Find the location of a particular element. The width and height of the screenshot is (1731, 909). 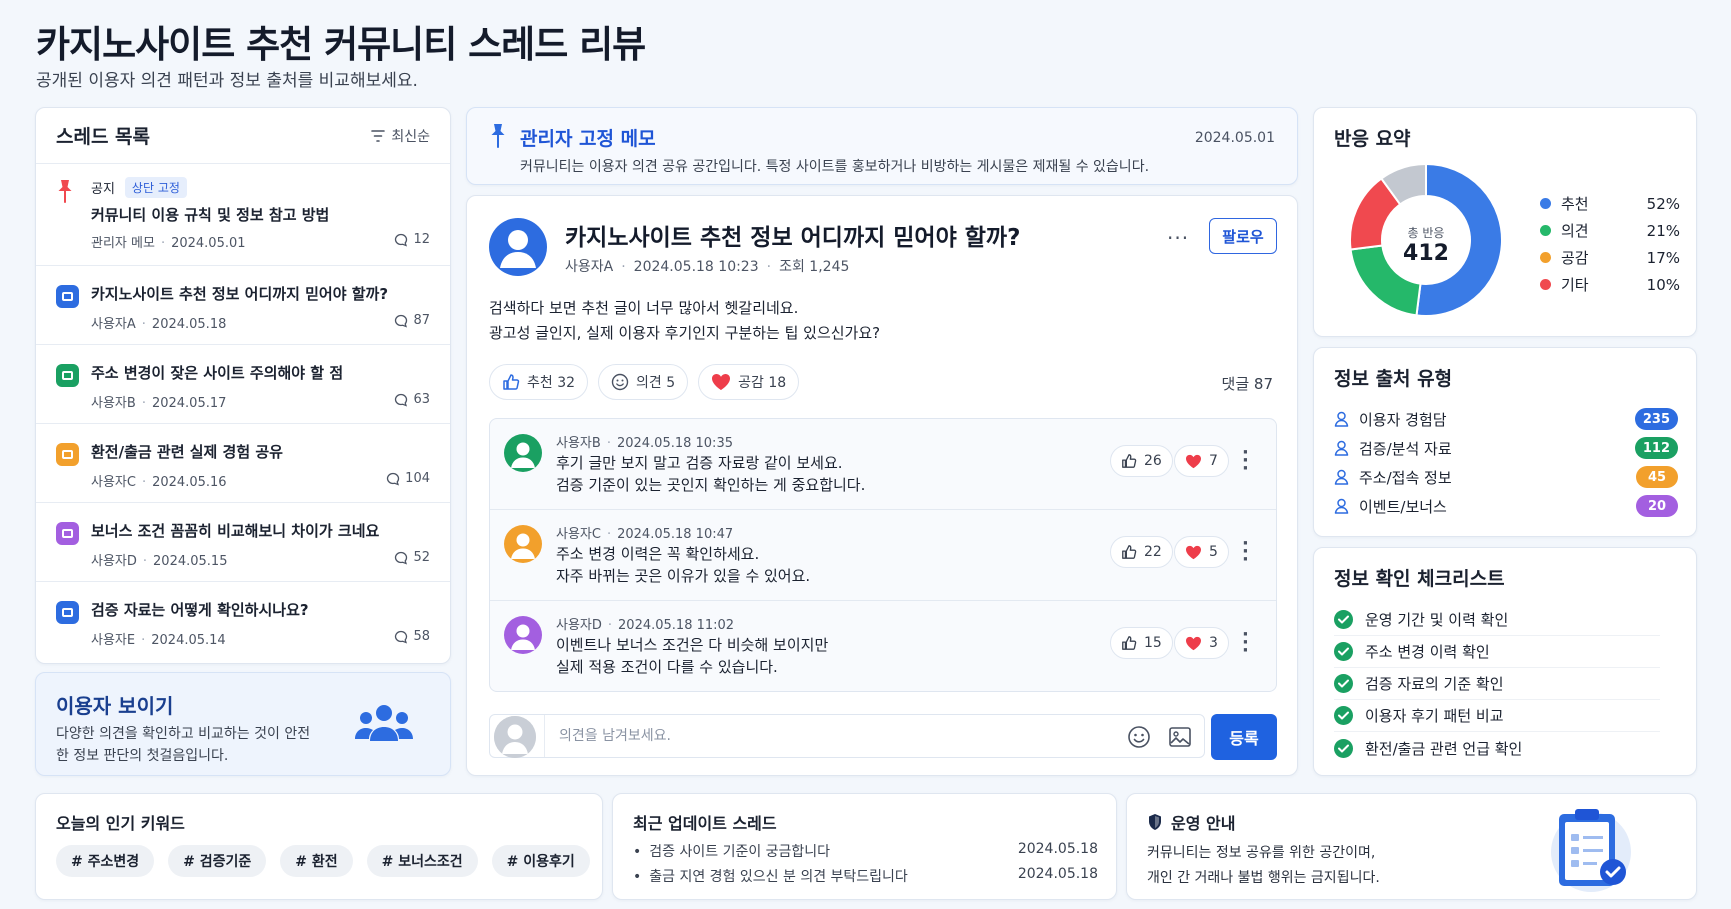

legend-label: 의견 is located at coordinates (1575, 231).